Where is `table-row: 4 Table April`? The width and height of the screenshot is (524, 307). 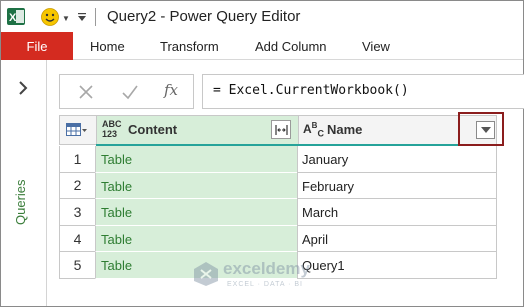 table-row: 4 Table April is located at coordinates (278, 239).